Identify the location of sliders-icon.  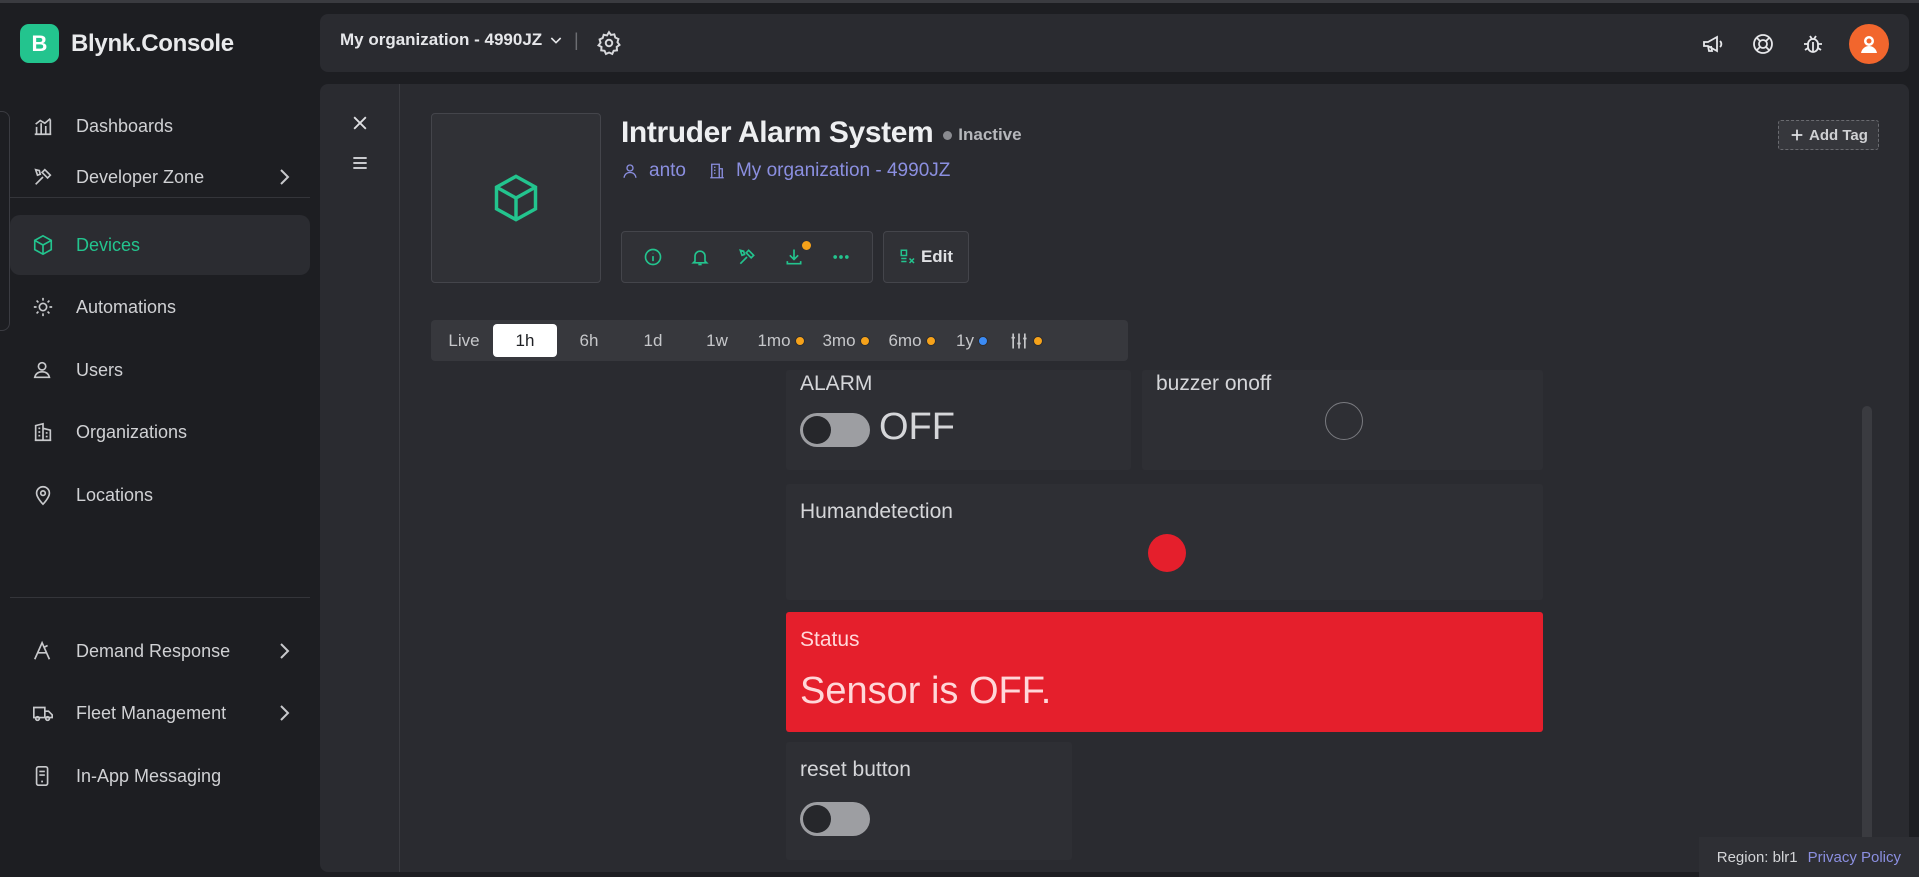
(1019, 340).